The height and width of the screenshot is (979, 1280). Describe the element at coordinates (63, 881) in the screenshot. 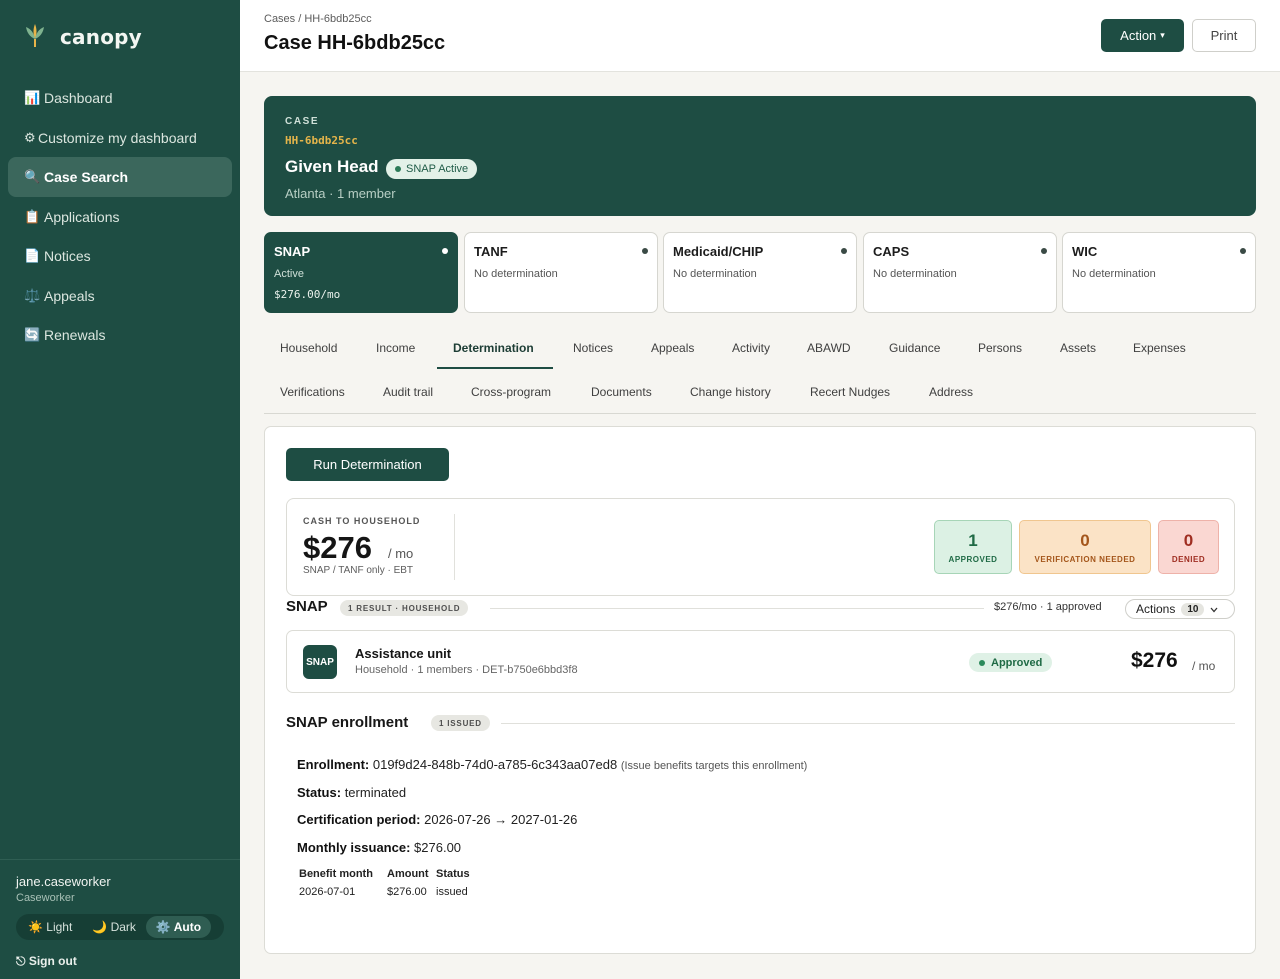

I see `user-name: jane.caseworker` at that location.